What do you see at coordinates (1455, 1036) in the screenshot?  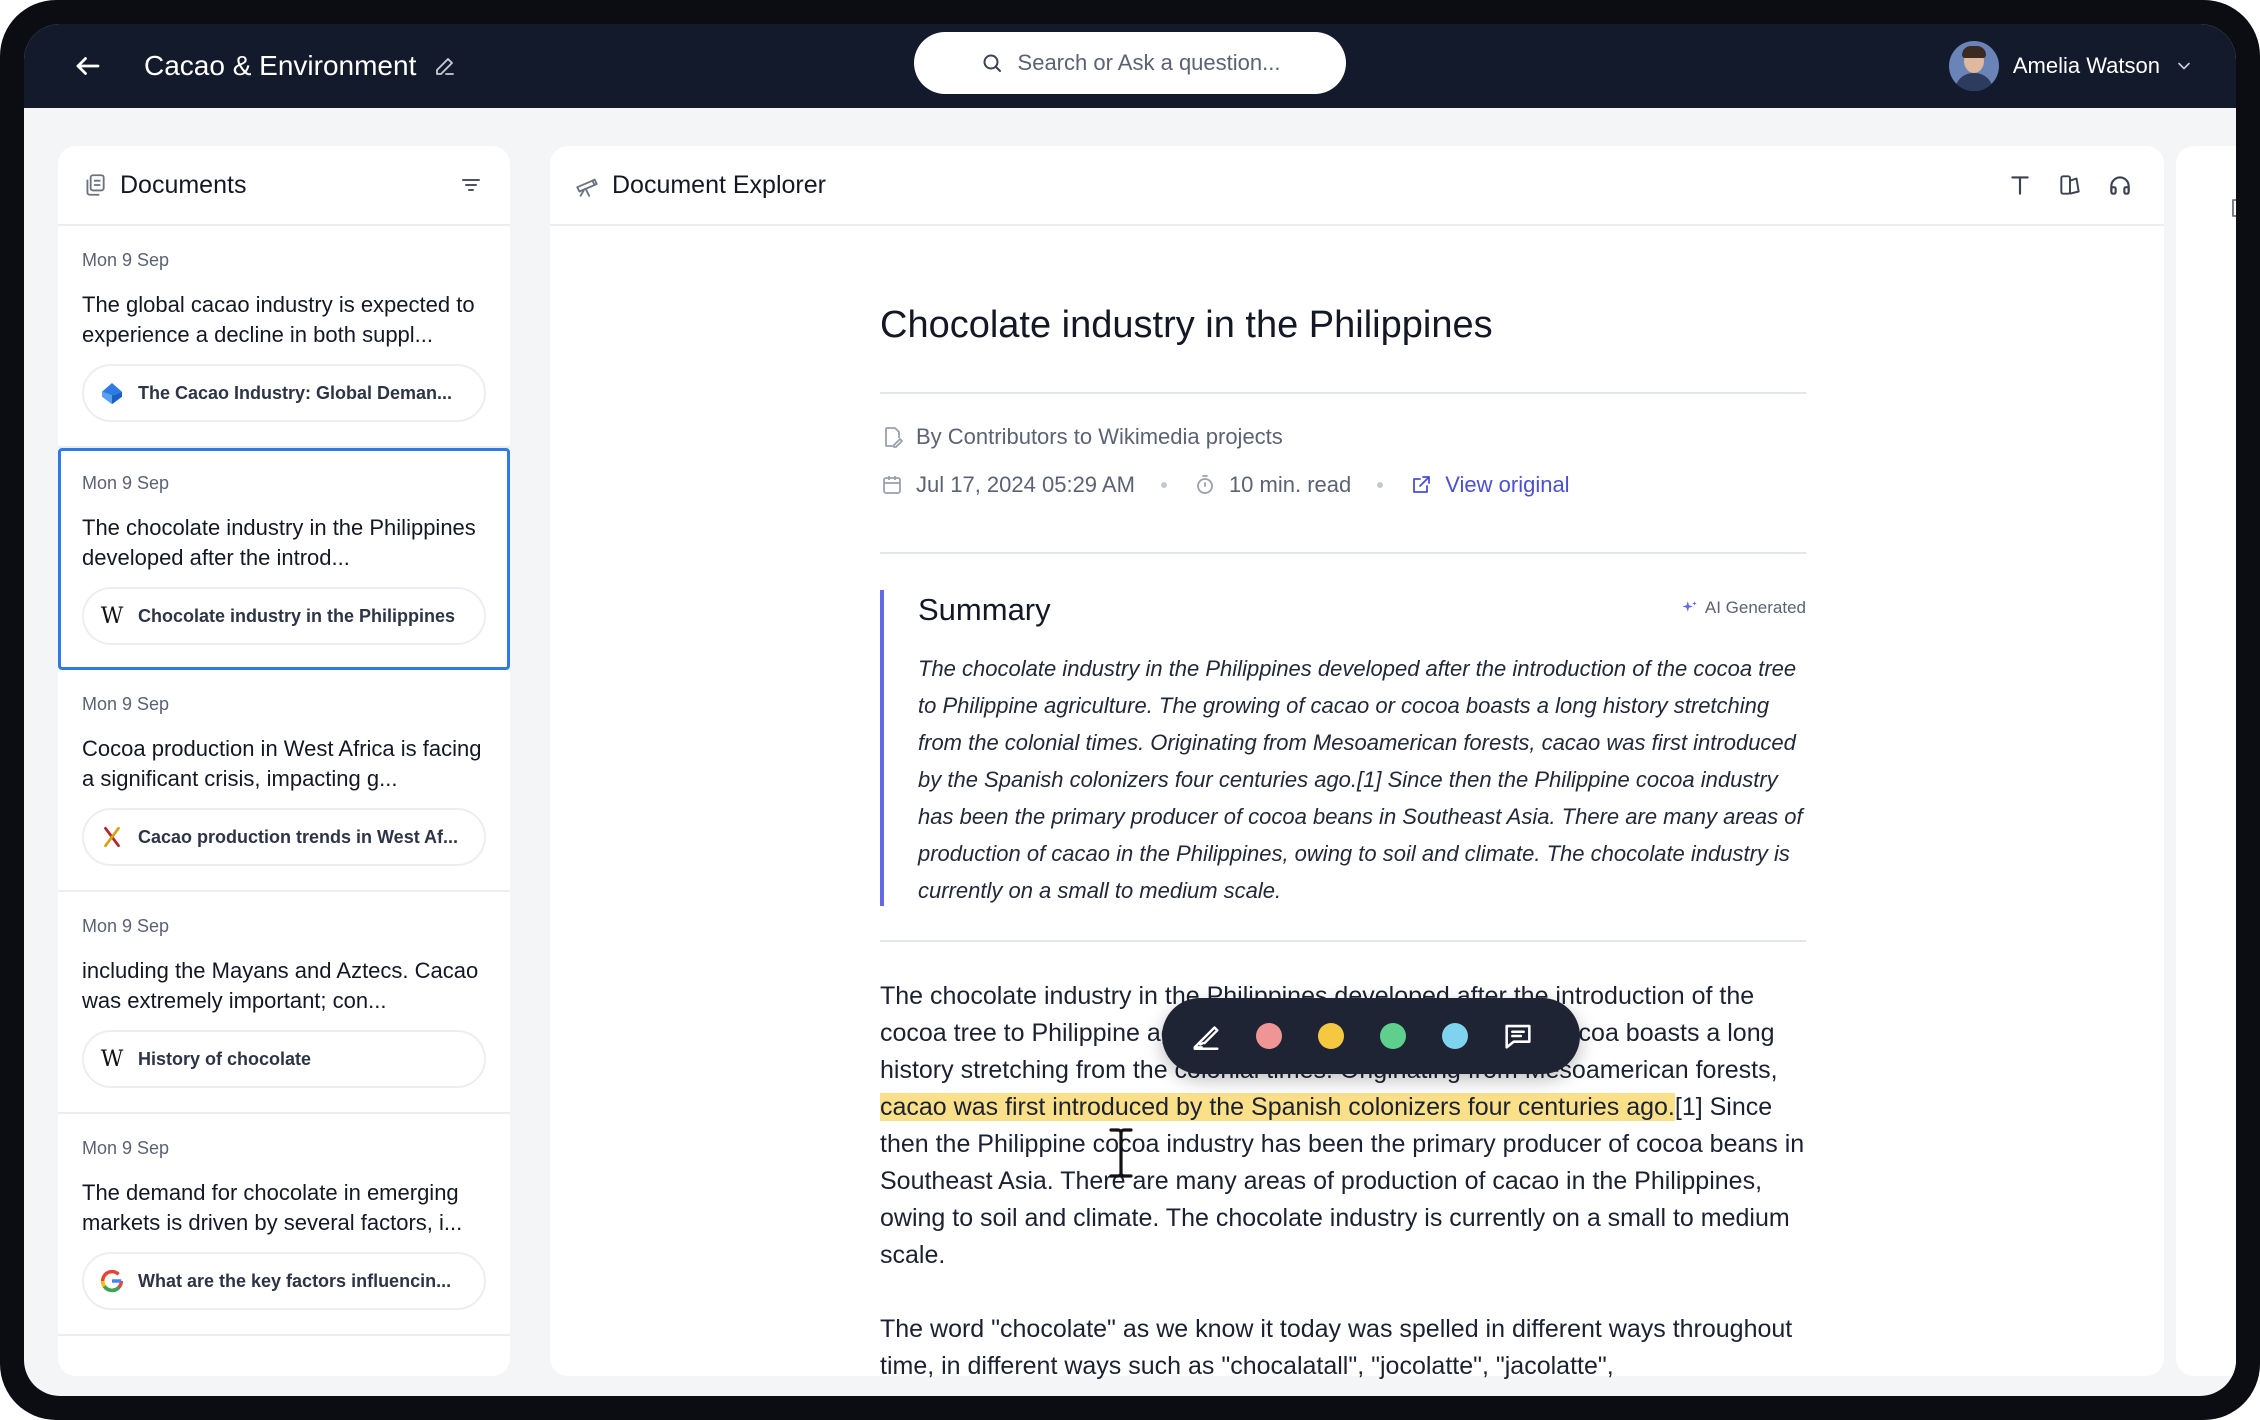 I see `highlight-color-blue` at bounding box center [1455, 1036].